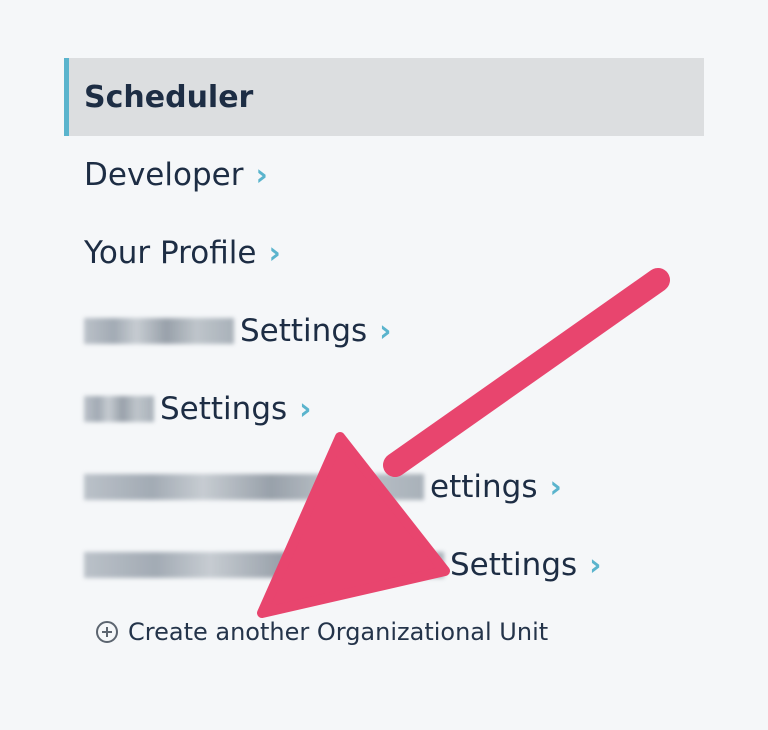  I want to click on nav-item-label: Scheduler, so click(169, 97).